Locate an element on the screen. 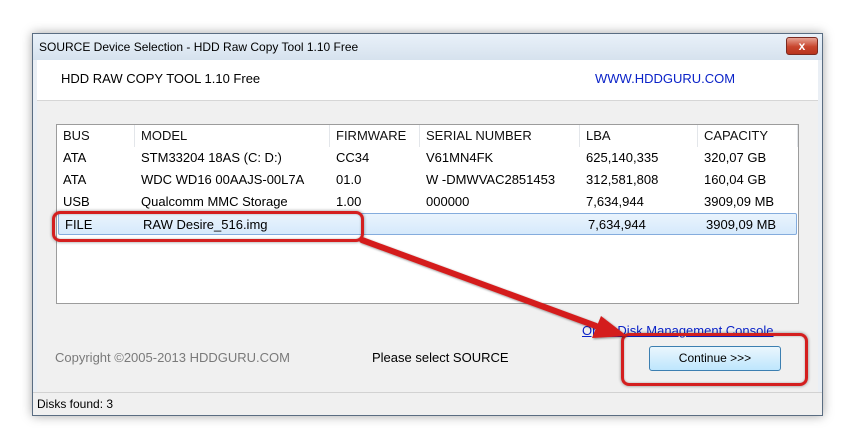 This screenshot has width=854, height=448. close-button: x is located at coordinates (802, 46).